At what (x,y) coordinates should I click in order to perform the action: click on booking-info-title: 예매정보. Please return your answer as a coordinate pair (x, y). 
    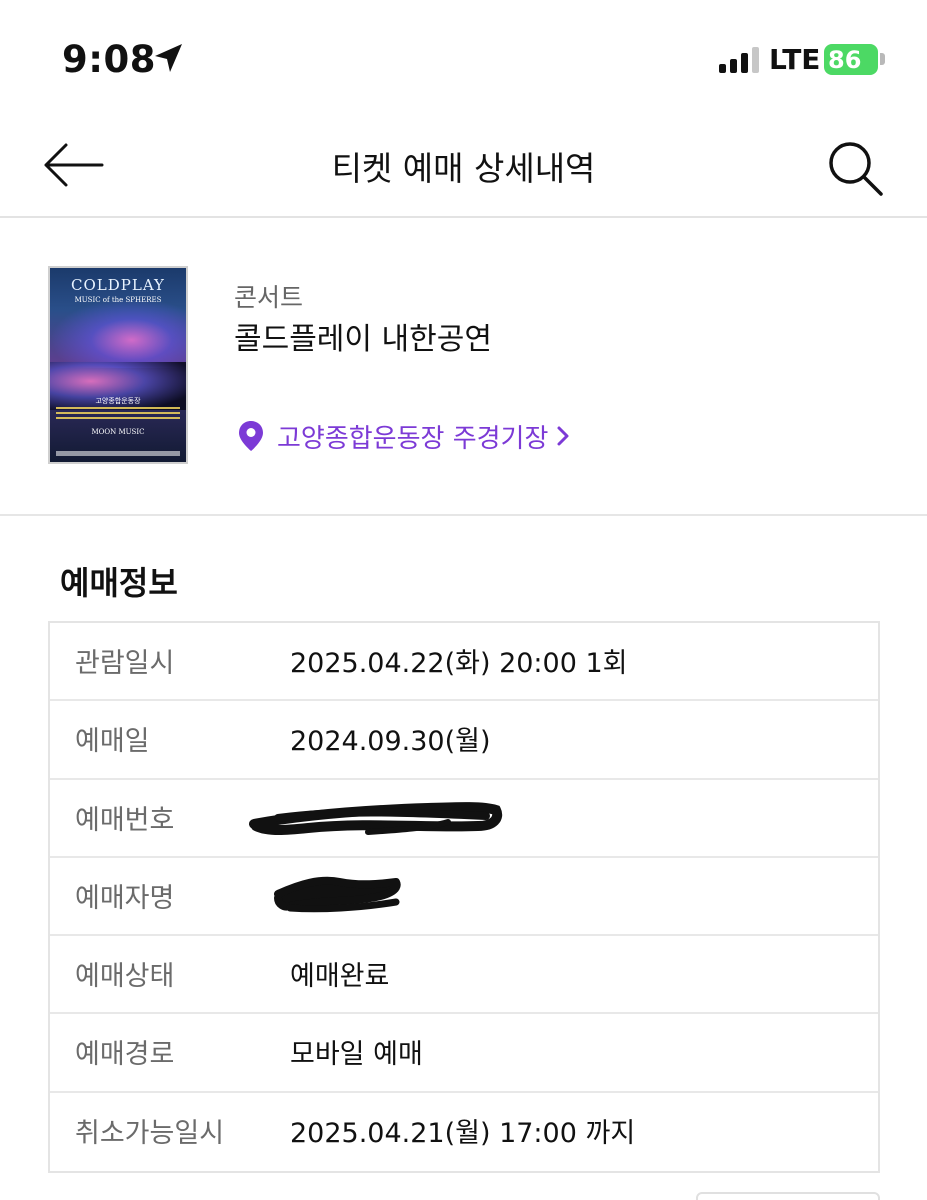
    Looking at the image, I should click on (119, 583).